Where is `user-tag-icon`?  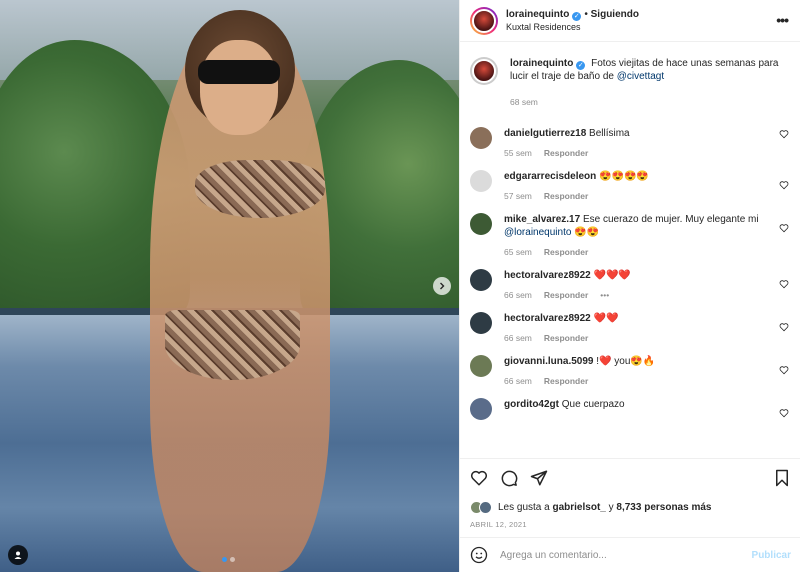 user-tag-icon is located at coordinates (18, 555).